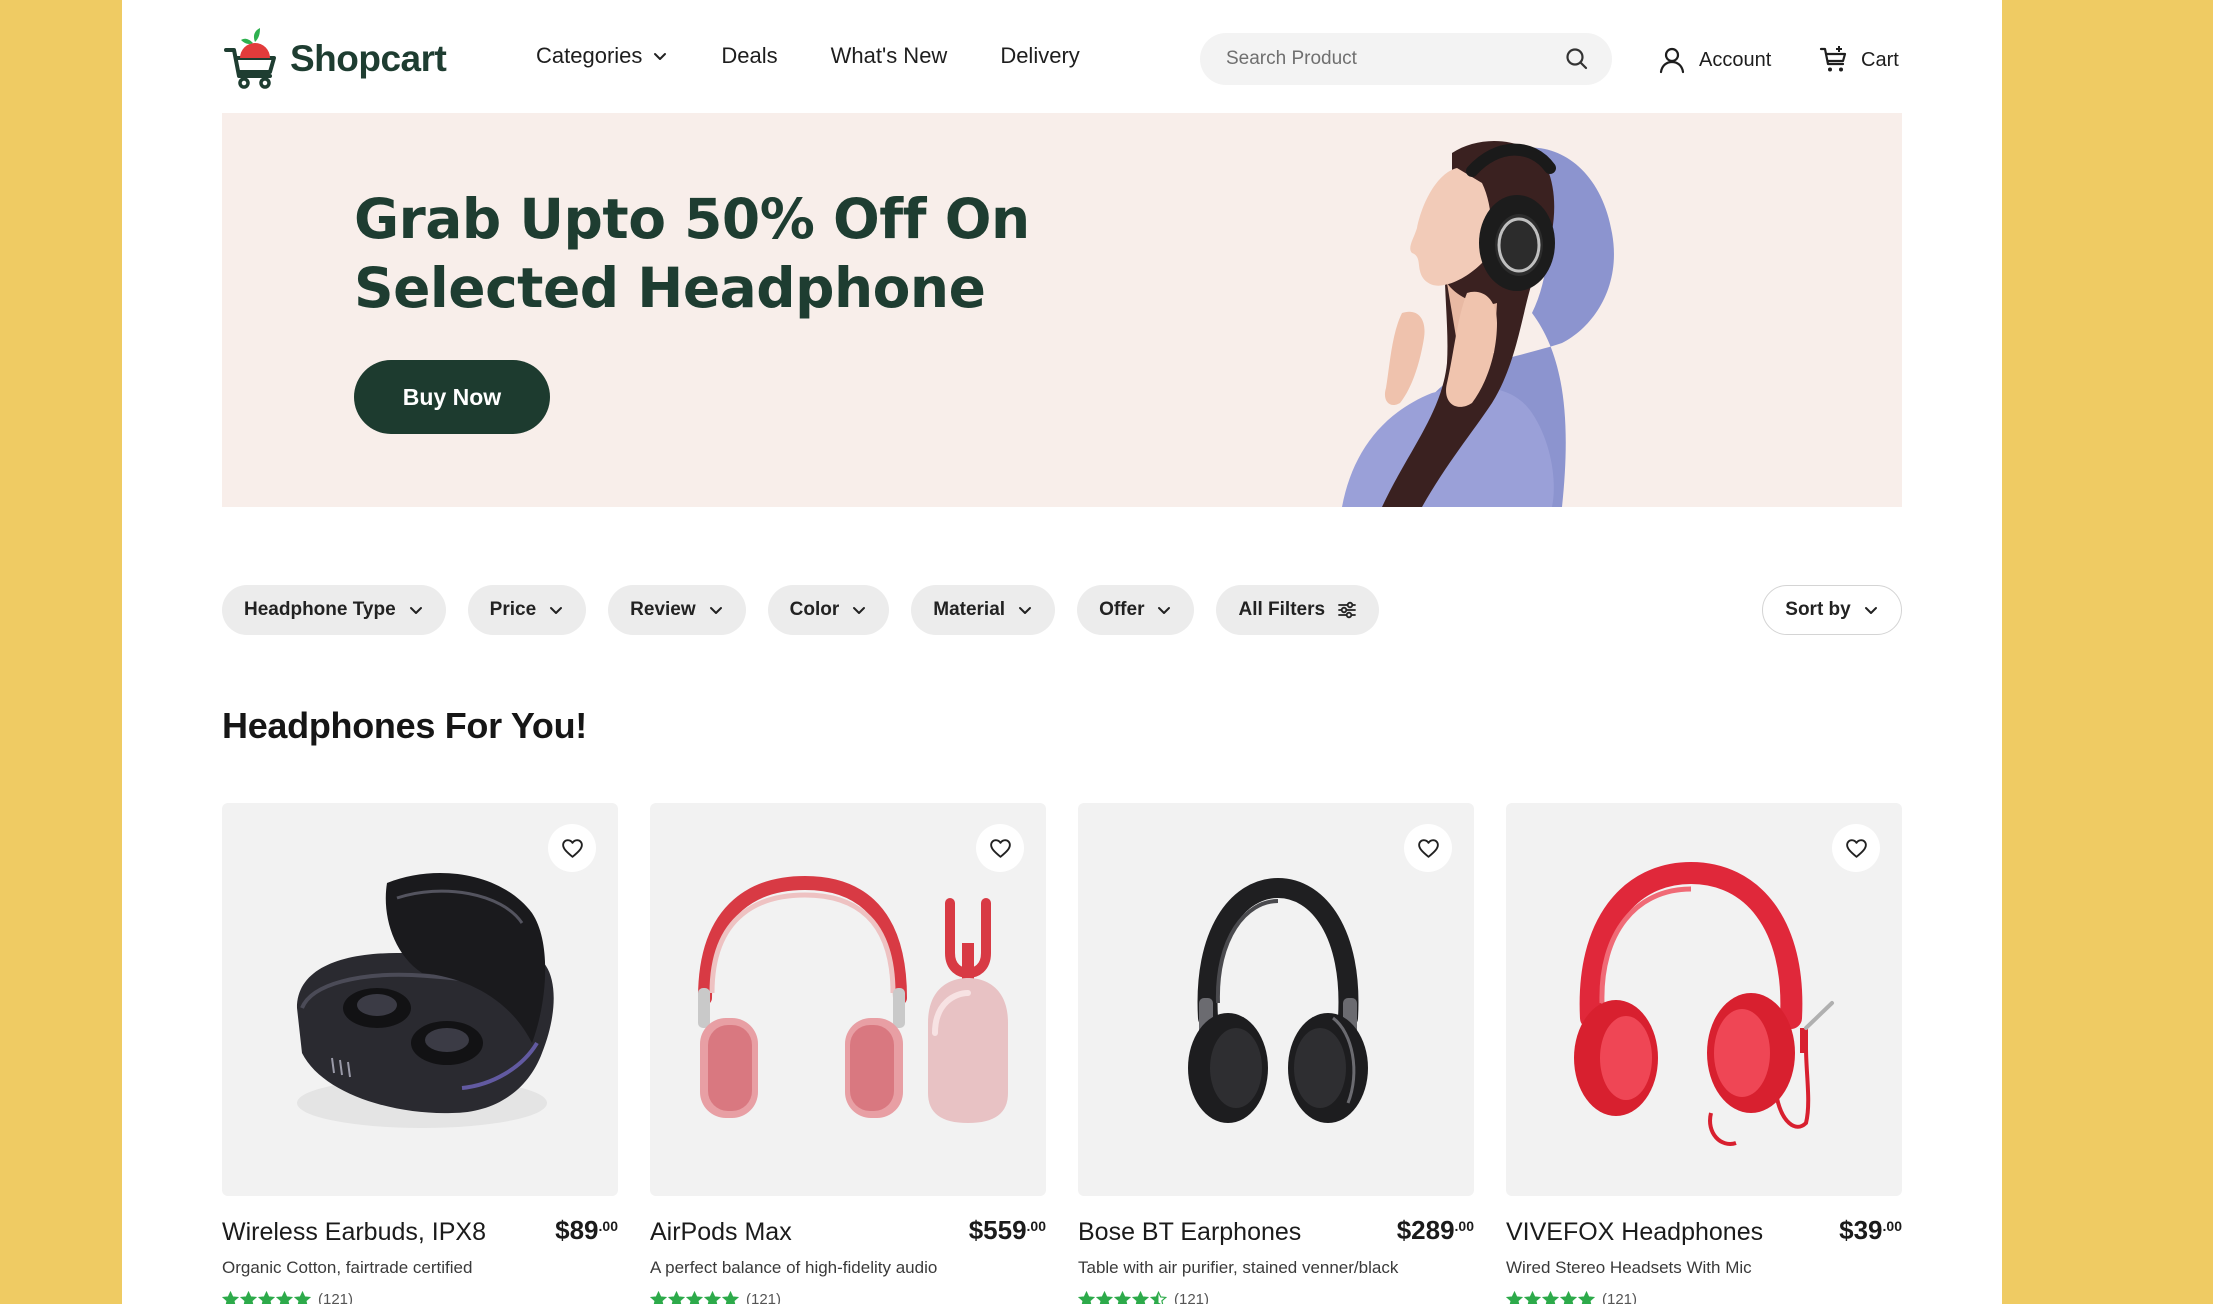 The width and height of the screenshot is (2213, 1304). Describe the element at coordinates (452, 397) in the screenshot. I see `buy-now-button: Buy Now` at that location.